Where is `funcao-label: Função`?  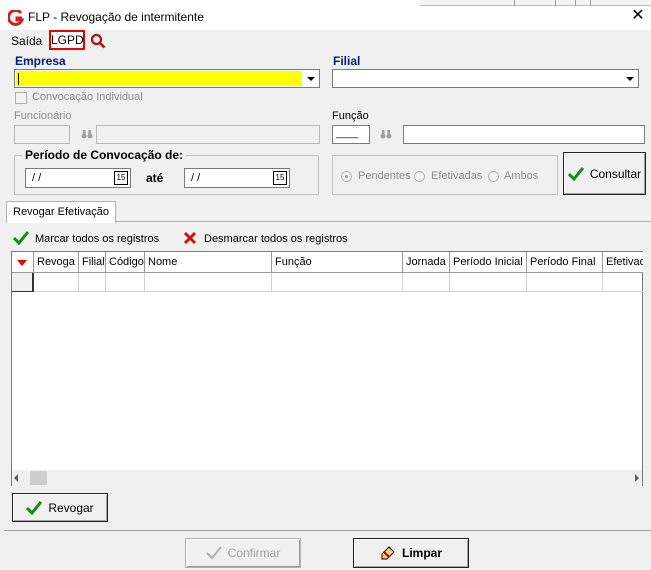 funcao-label: Função is located at coordinates (350, 116).